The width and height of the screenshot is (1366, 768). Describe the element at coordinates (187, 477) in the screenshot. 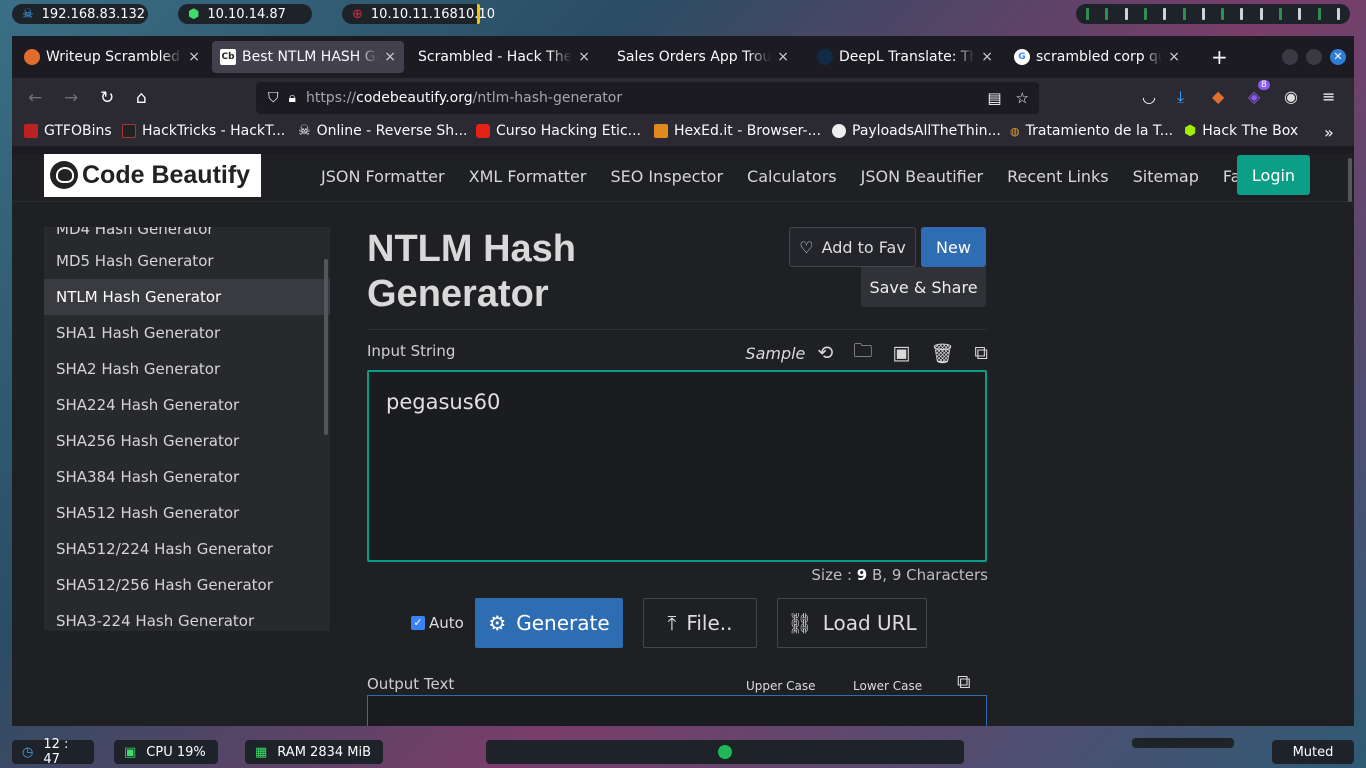

I see `sidebar-item-sha384: SHA384 Hash Generator` at that location.